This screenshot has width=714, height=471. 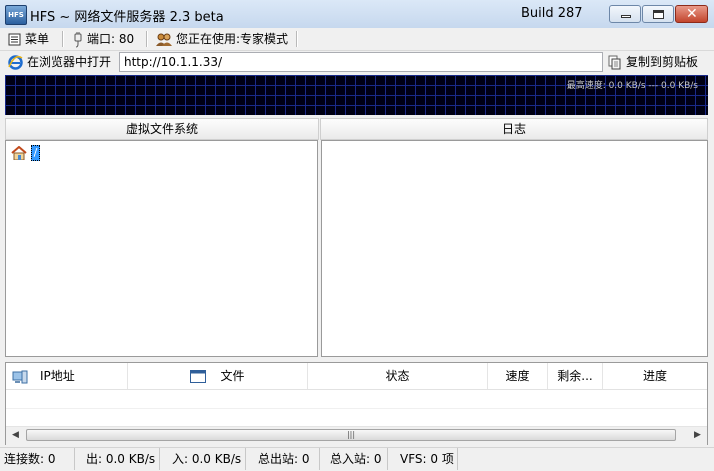 What do you see at coordinates (514, 129) in the screenshot?
I see `log-panel-header: 日志` at bounding box center [514, 129].